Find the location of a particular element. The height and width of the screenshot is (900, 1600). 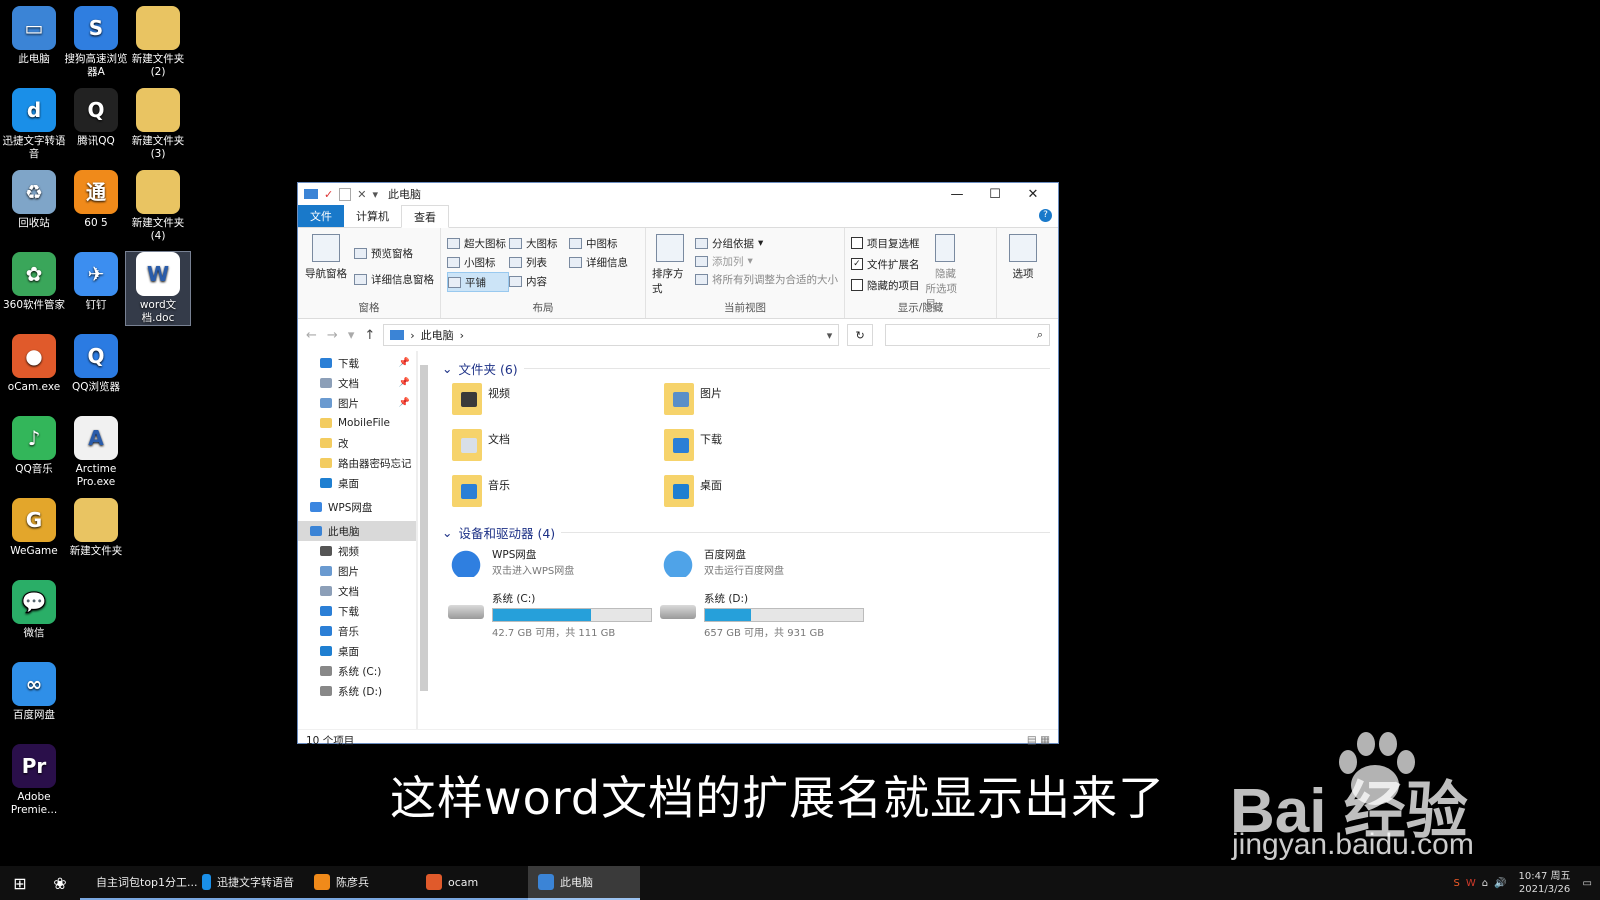

back-arrow-icon: ← is located at coordinates (311, 335).